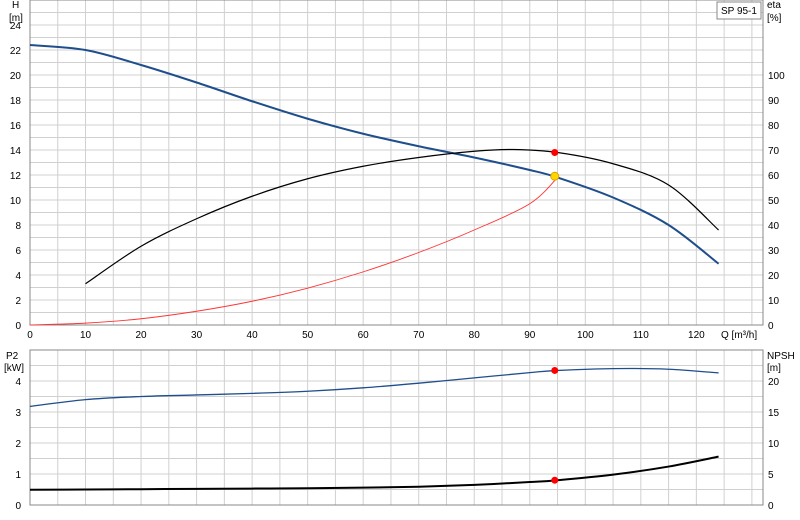 The width and height of the screenshot is (800, 520). Describe the element at coordinates (18, 413) in the screenshot. I see `p2-tick-label: 3` at that location.